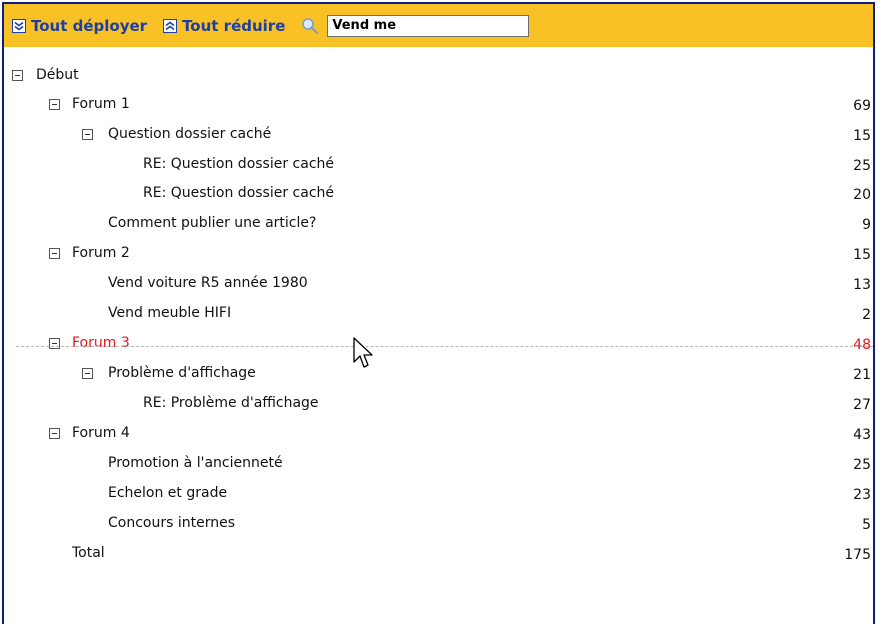  I want to click on post-count: 9, so click(866, 225).